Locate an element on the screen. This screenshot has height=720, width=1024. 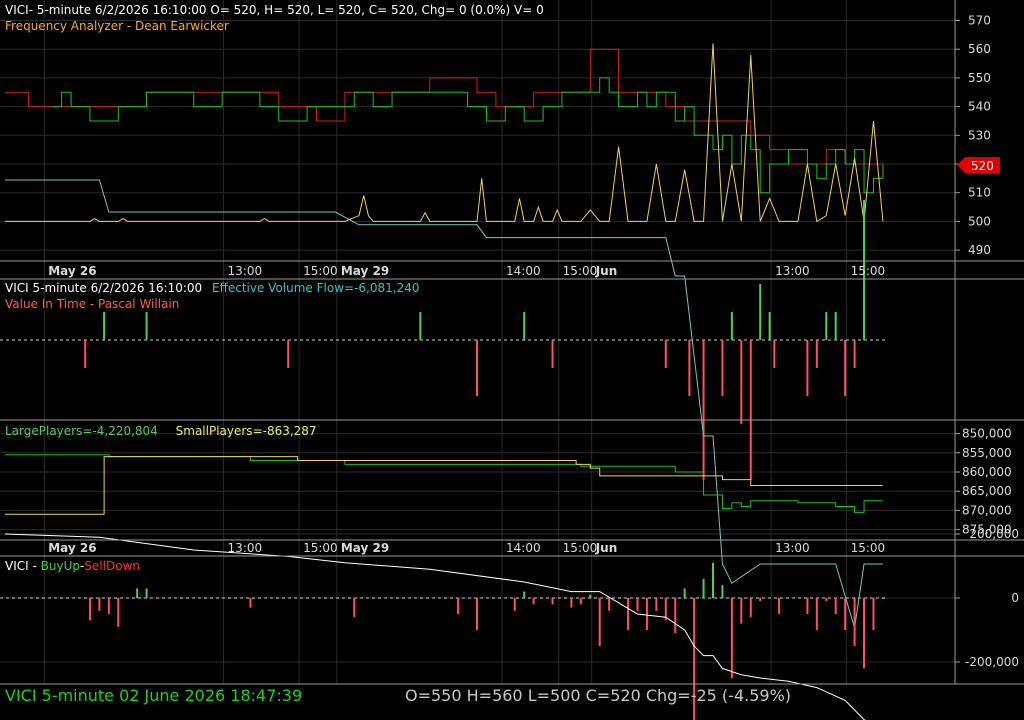
x-tick-label-row1-4: 14:00 is located at coordinates (523, 548).